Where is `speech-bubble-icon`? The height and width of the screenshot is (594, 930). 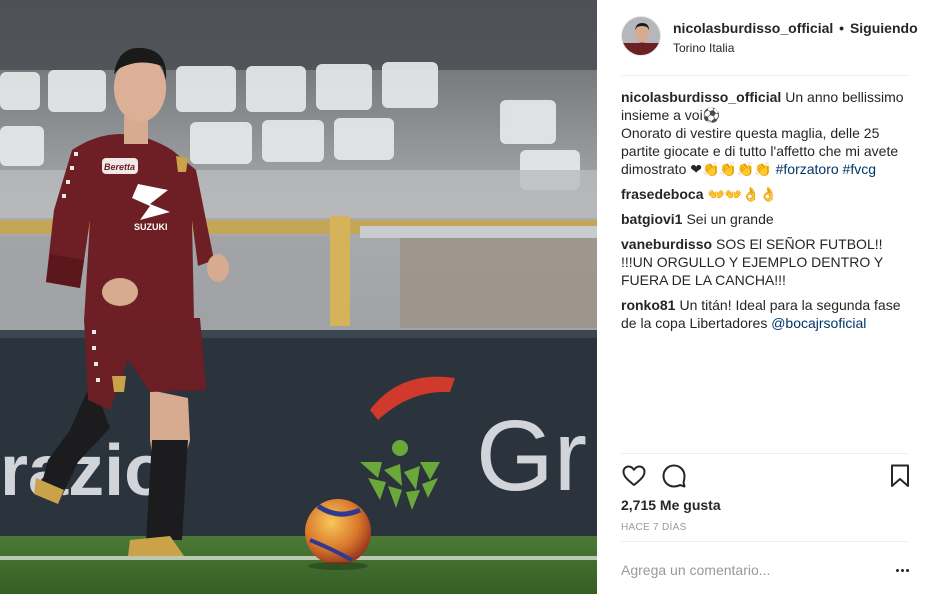 speech-bubble-icon is located at coordinates (674, 476).